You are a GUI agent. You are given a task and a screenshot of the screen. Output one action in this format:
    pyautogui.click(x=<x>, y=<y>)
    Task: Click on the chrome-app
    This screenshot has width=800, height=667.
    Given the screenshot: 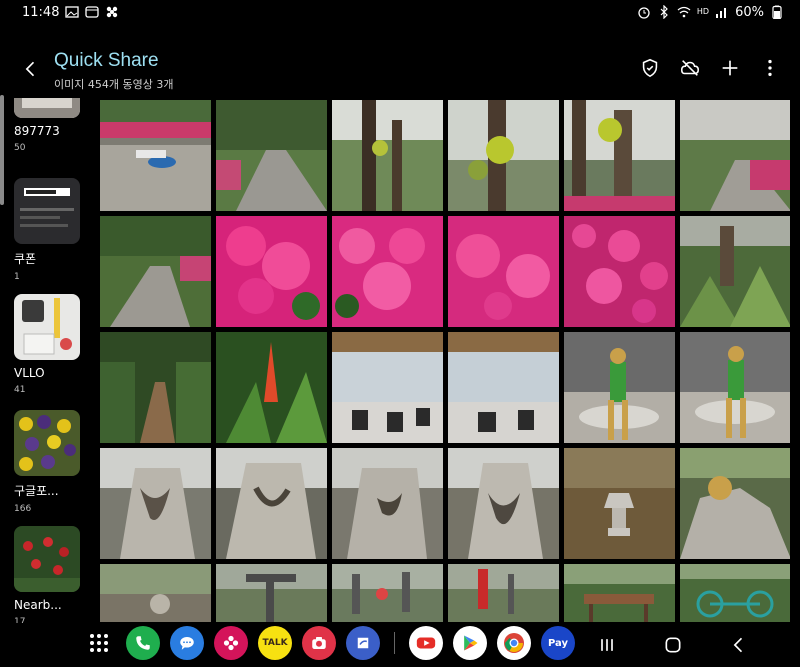 What is the action you would take?
    pyautogui.click(x=514, y=643)
    